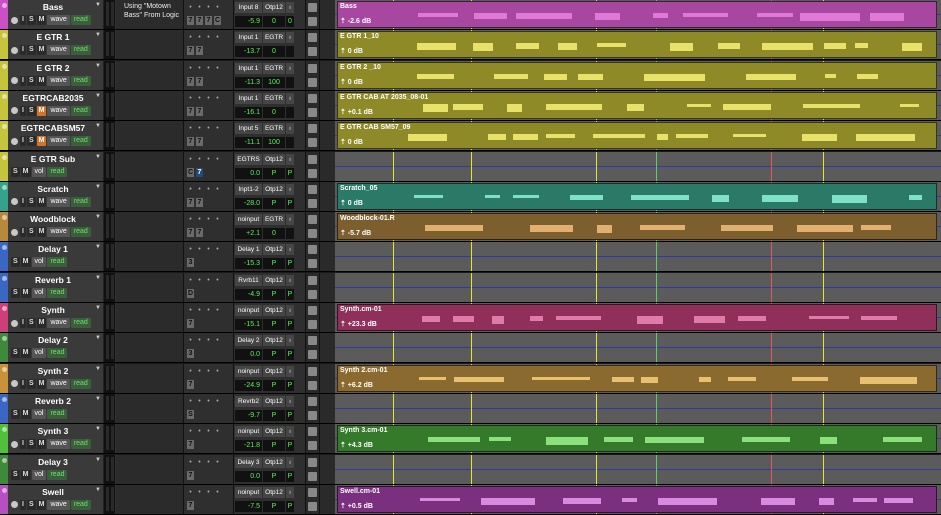  I want to click on track-name: Delay 3, so click(53, 462).